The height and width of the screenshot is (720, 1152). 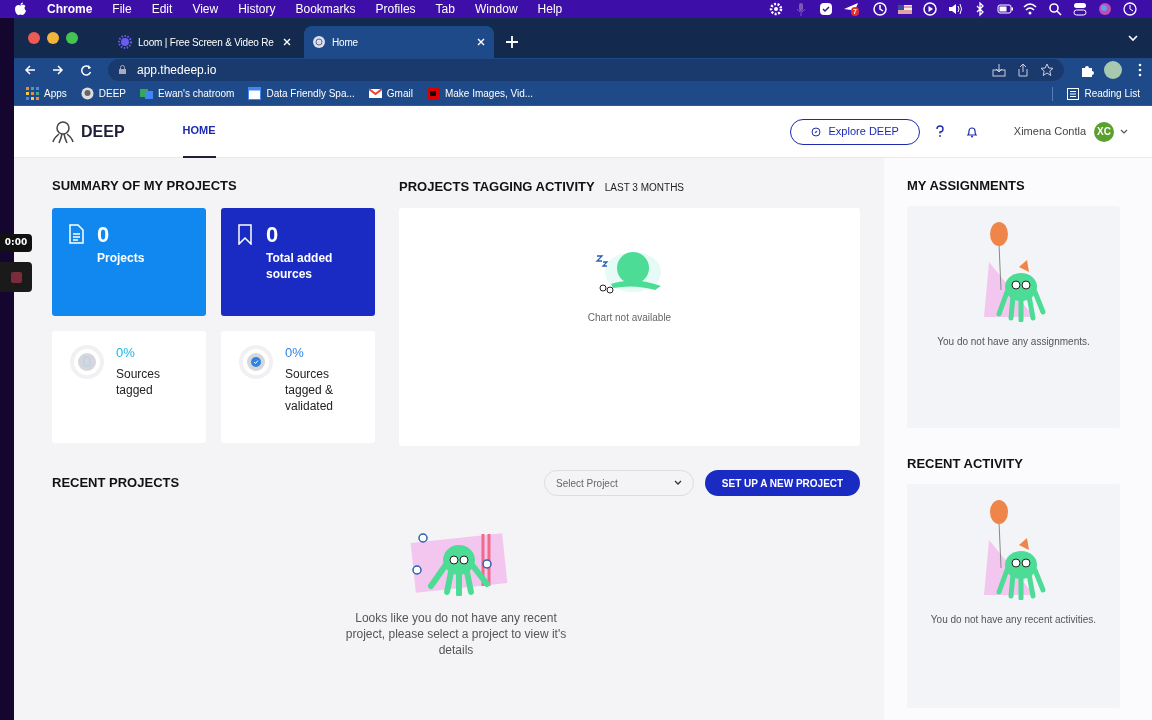 I want to click on section-title: MY ASSIGNMENTS, so click(x=966, y=186).